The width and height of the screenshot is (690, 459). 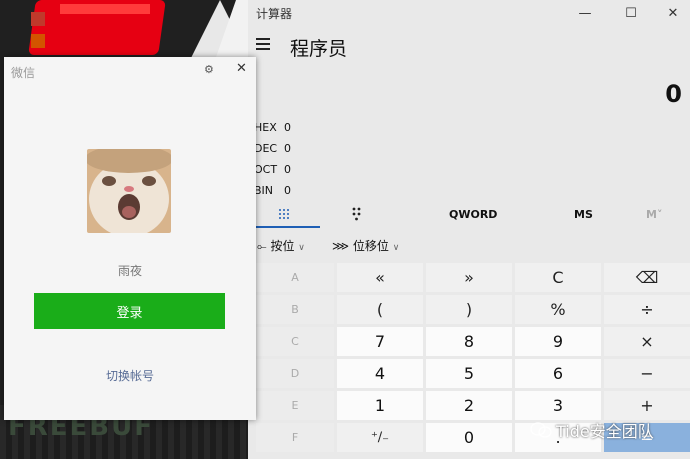 What do you see at coordinates (265, 127) in the screenshot?
I see `radix-label: HEX` at bounding box center [265, 127].